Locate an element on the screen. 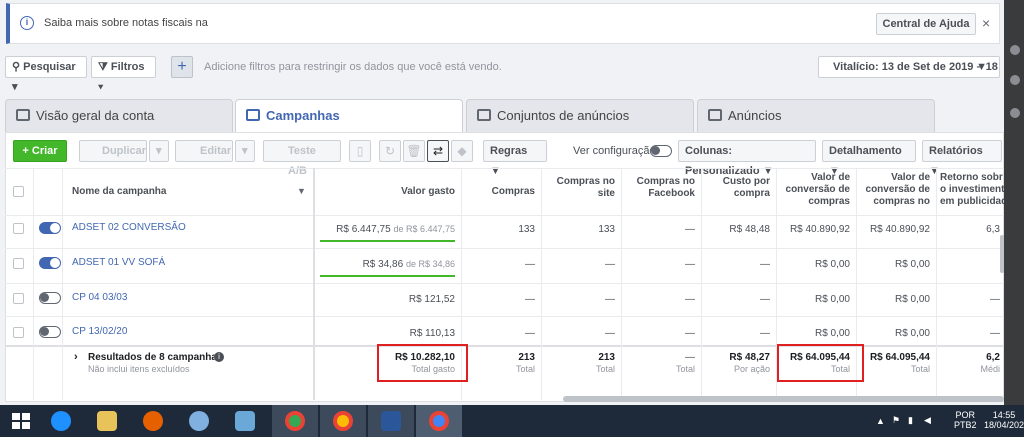 Image resolution: width=1024 pixels, height=437 pixels. taskbar-ie is located at coordinates (61, 421).